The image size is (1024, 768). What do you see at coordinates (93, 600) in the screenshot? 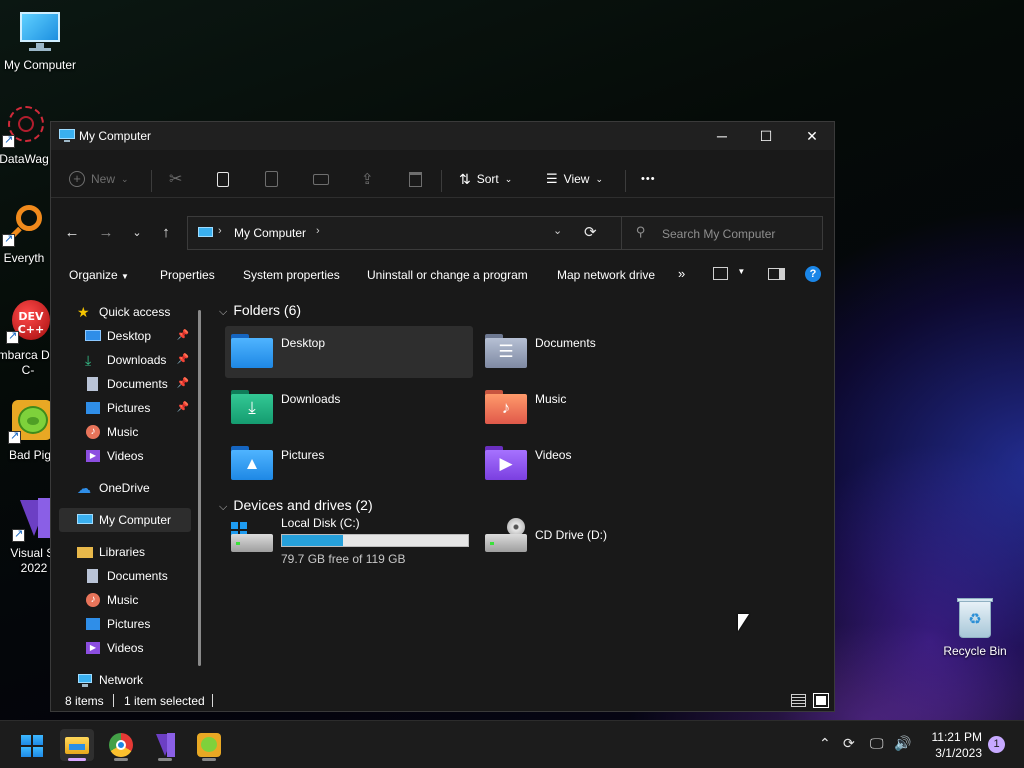
I see `music-icon: ♪` at bounding box center [93, 600].